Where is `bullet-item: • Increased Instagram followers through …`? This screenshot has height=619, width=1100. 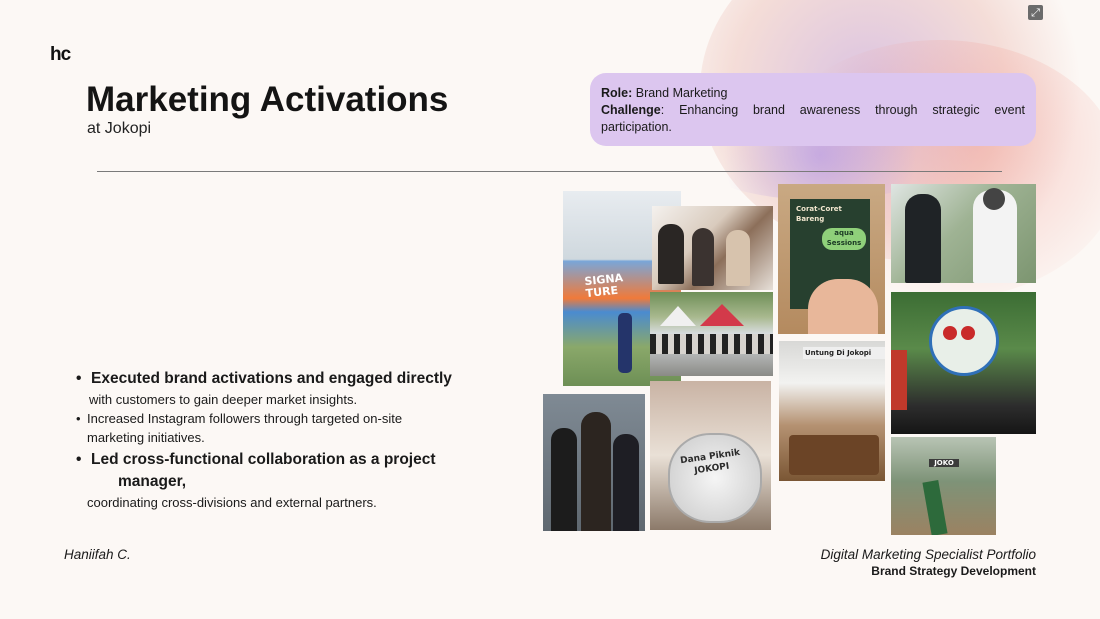
bullet-item: • Increased Instagram followers through … is located at coordinates (239, 418).